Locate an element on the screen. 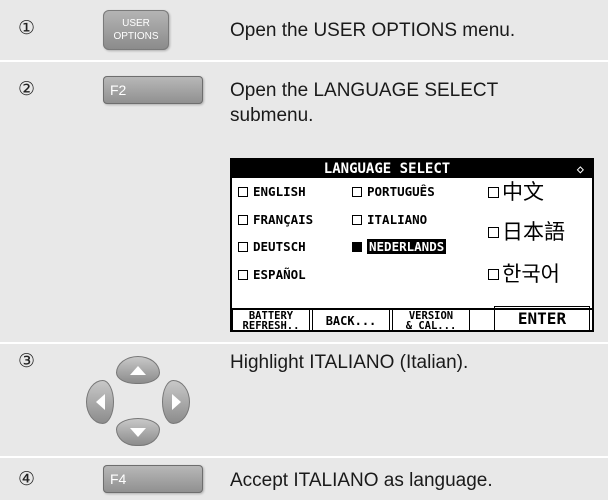  option-italiano: ITALIANO is located at coordinates (389, 220).